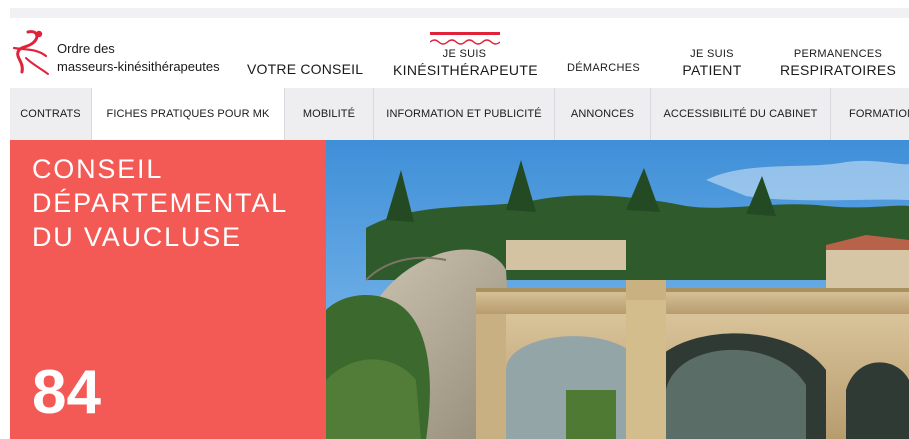 This screenshot has height=439, width=909. Describe the element at coordinates (741, 114) in the screenshot. I see `subnav-accessibilite-cabinet: ACCESSIBILITÉ DU CABINET` at that location.